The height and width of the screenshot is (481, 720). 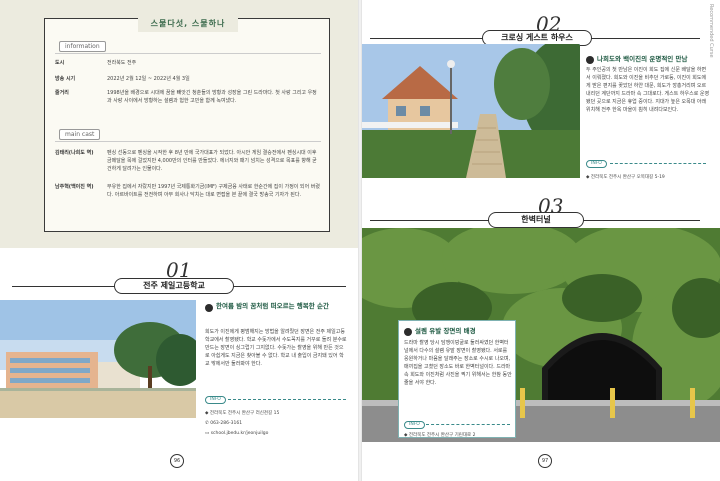 What do you see at coordinates (711, 31) in the screenshot?
I see `vertical-section-label: Recommended Curse` at bounding box center [711, 31].